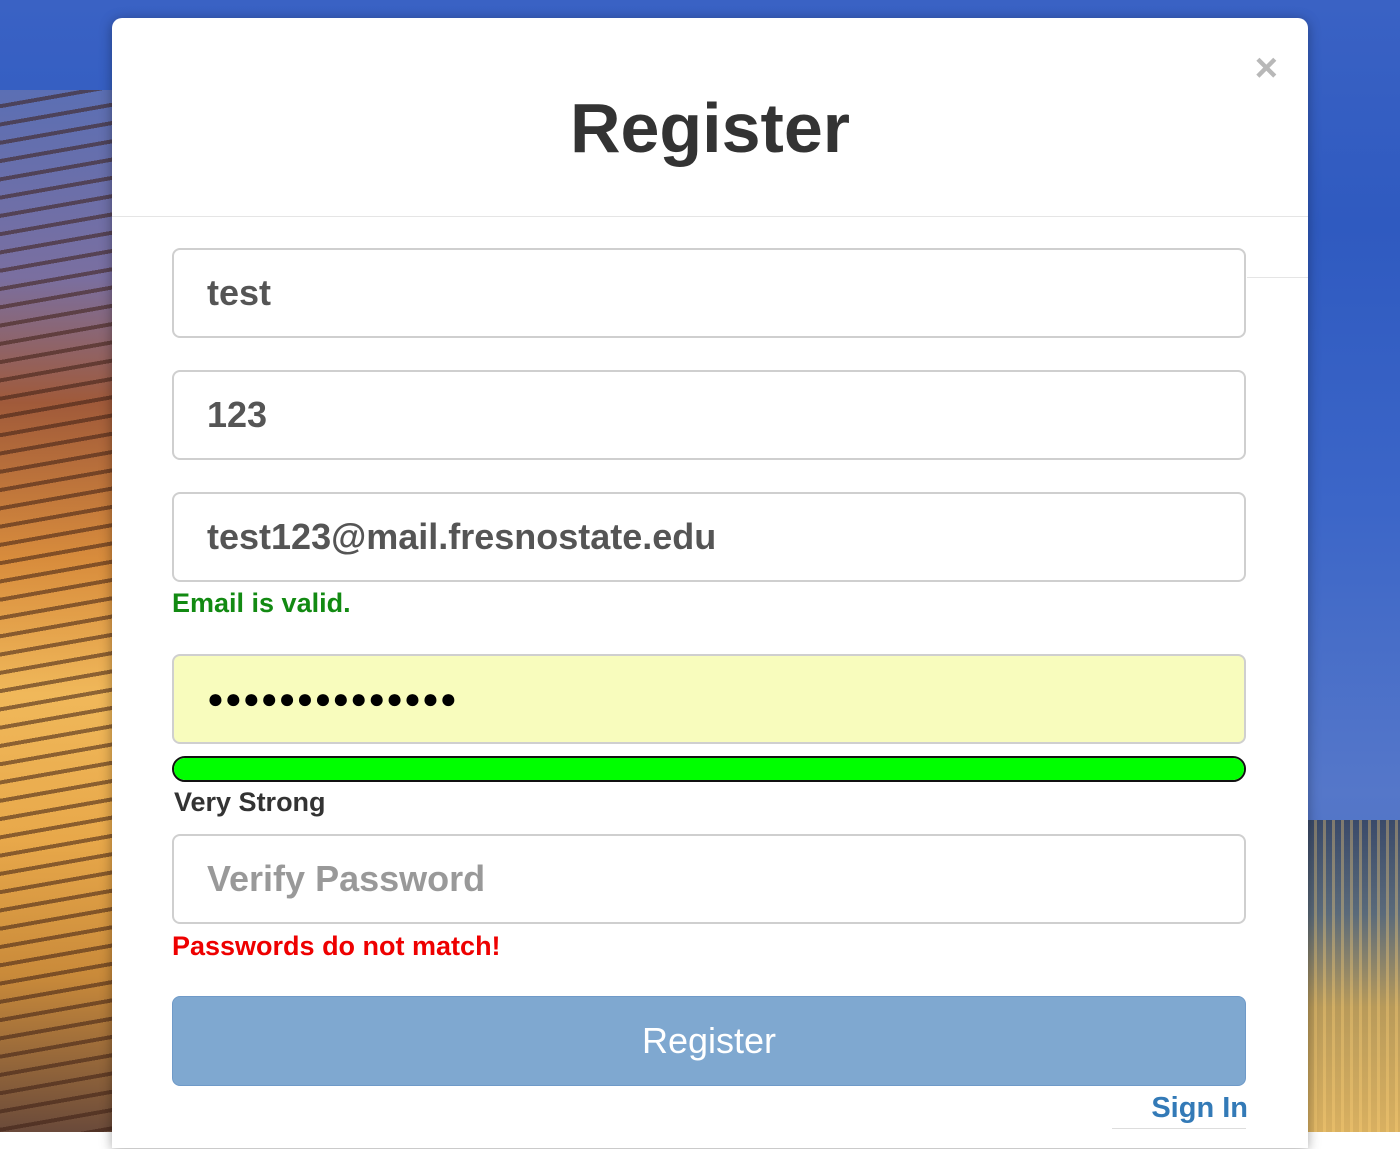  I want to click on close-icon: ×, so click(1266, 68).